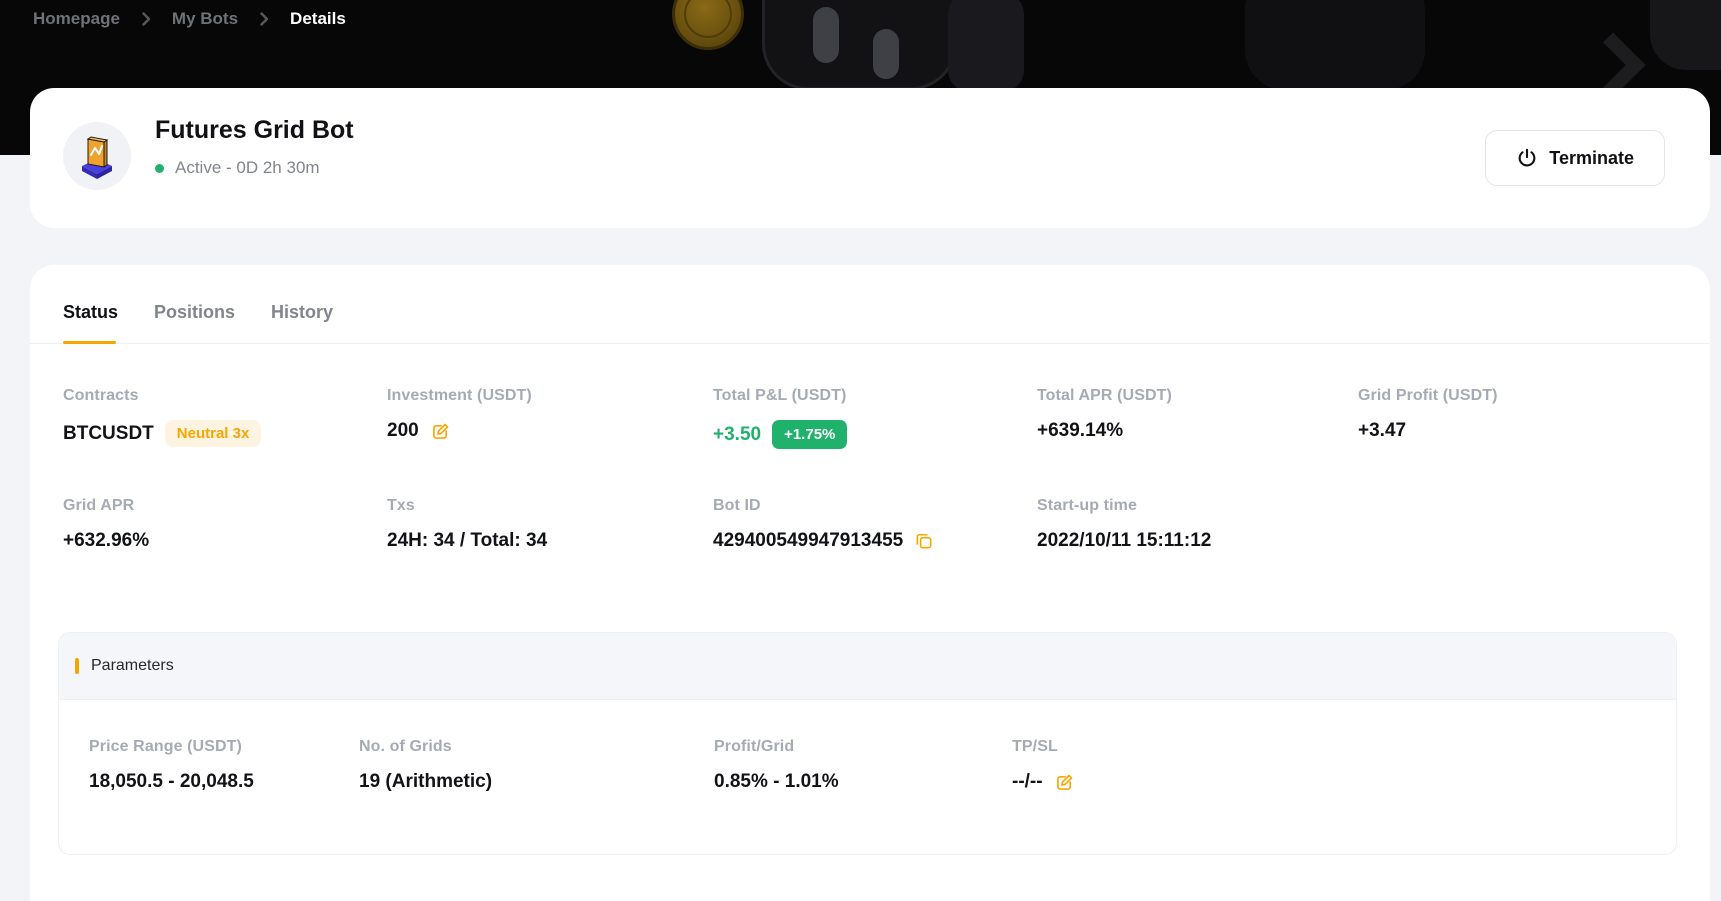 Image resolution: width=1721 pixels, height=901 pixels. Describe the element at coordinates (90, 323) in the screenshot. I see `tab-status: Status` at that location.